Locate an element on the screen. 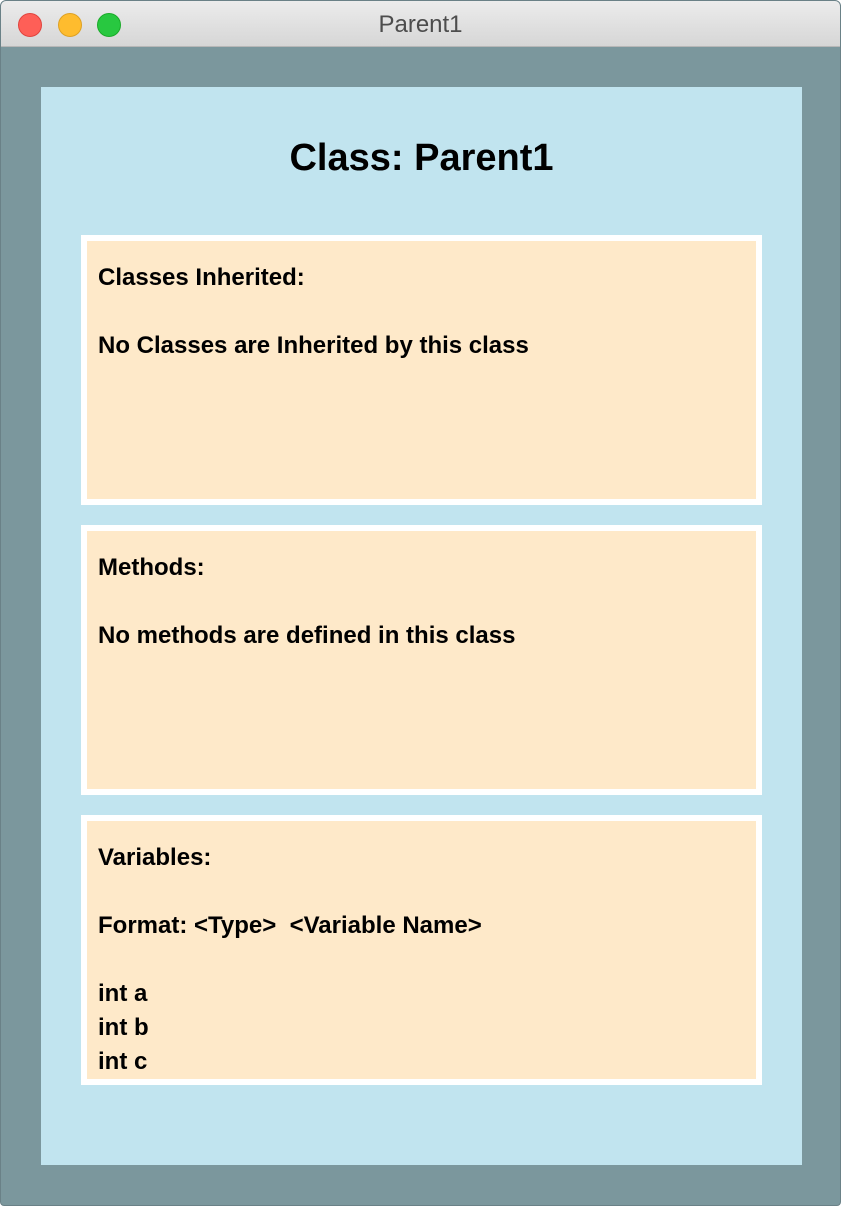 The height and width of the screenshot is (1206, 841). variable-item: int a is located at coordinates (123, 993).